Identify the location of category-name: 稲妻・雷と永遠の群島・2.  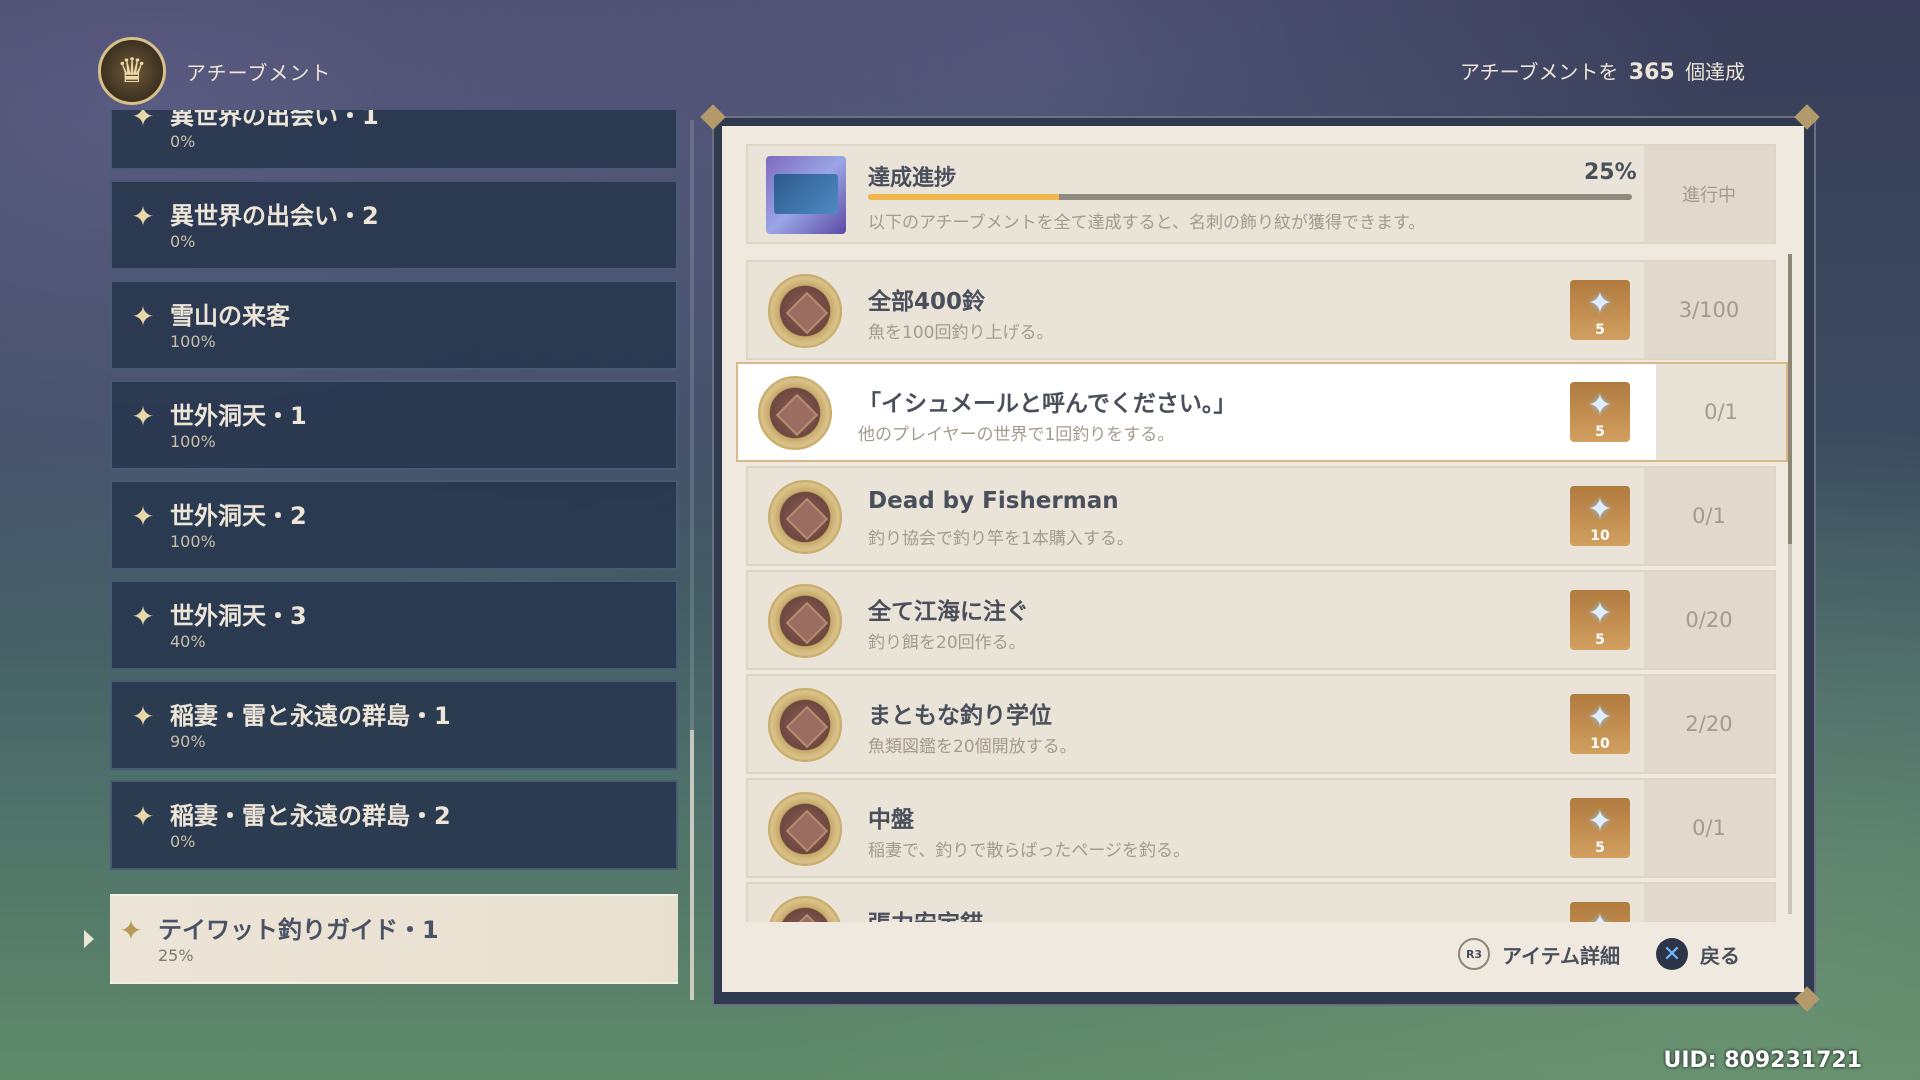
(310, 816).